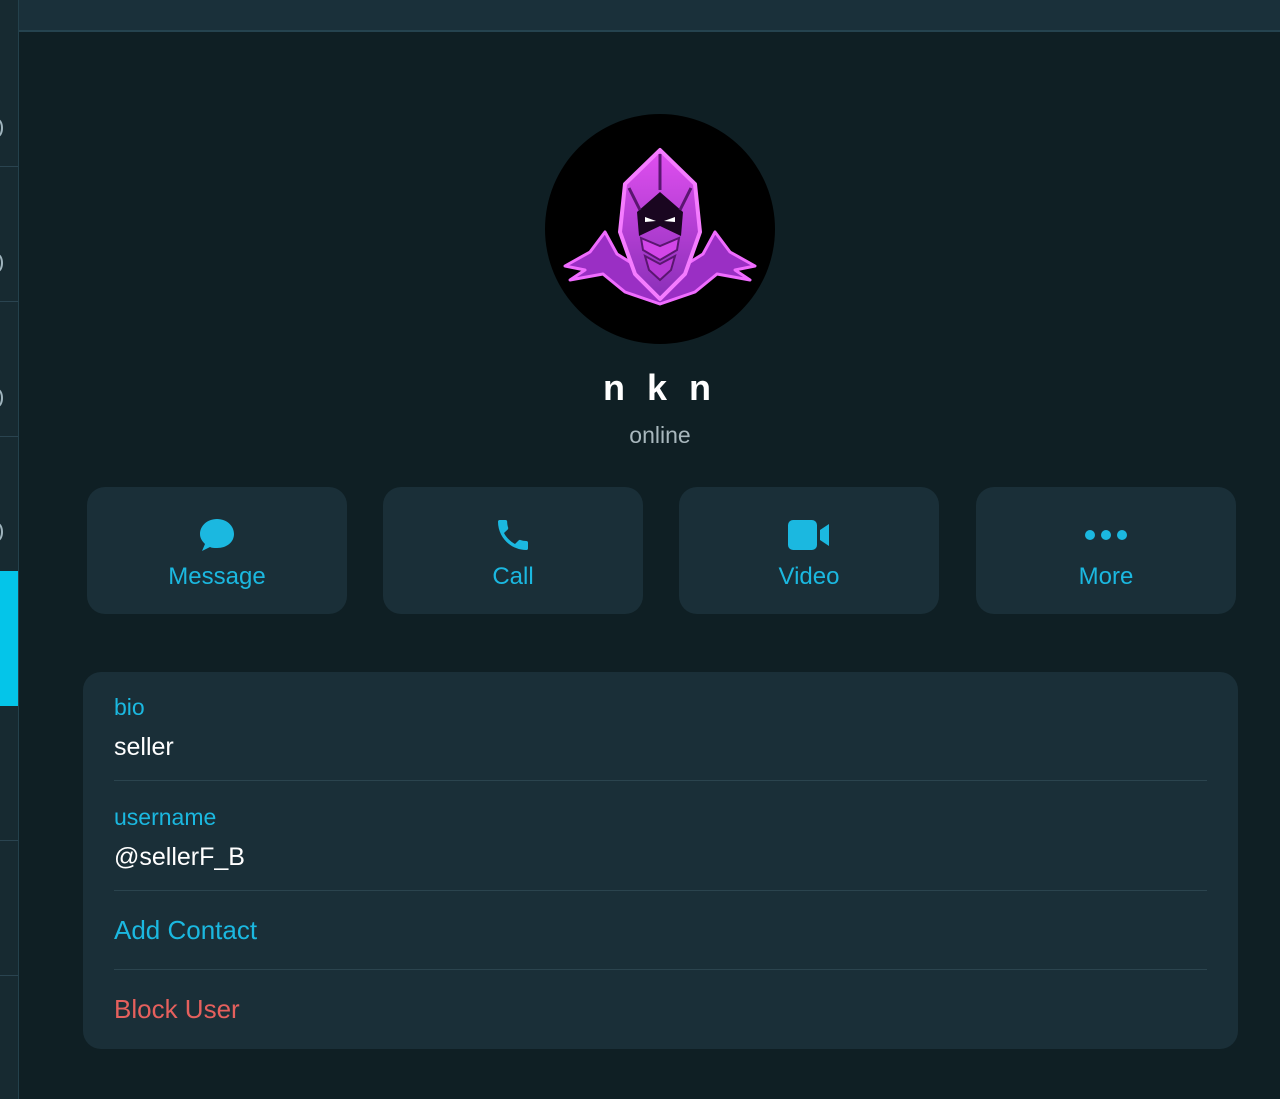  Describe the element at coordinates (177, 1009) in the screenshot. I see `block-user-button: Block User` at that location.